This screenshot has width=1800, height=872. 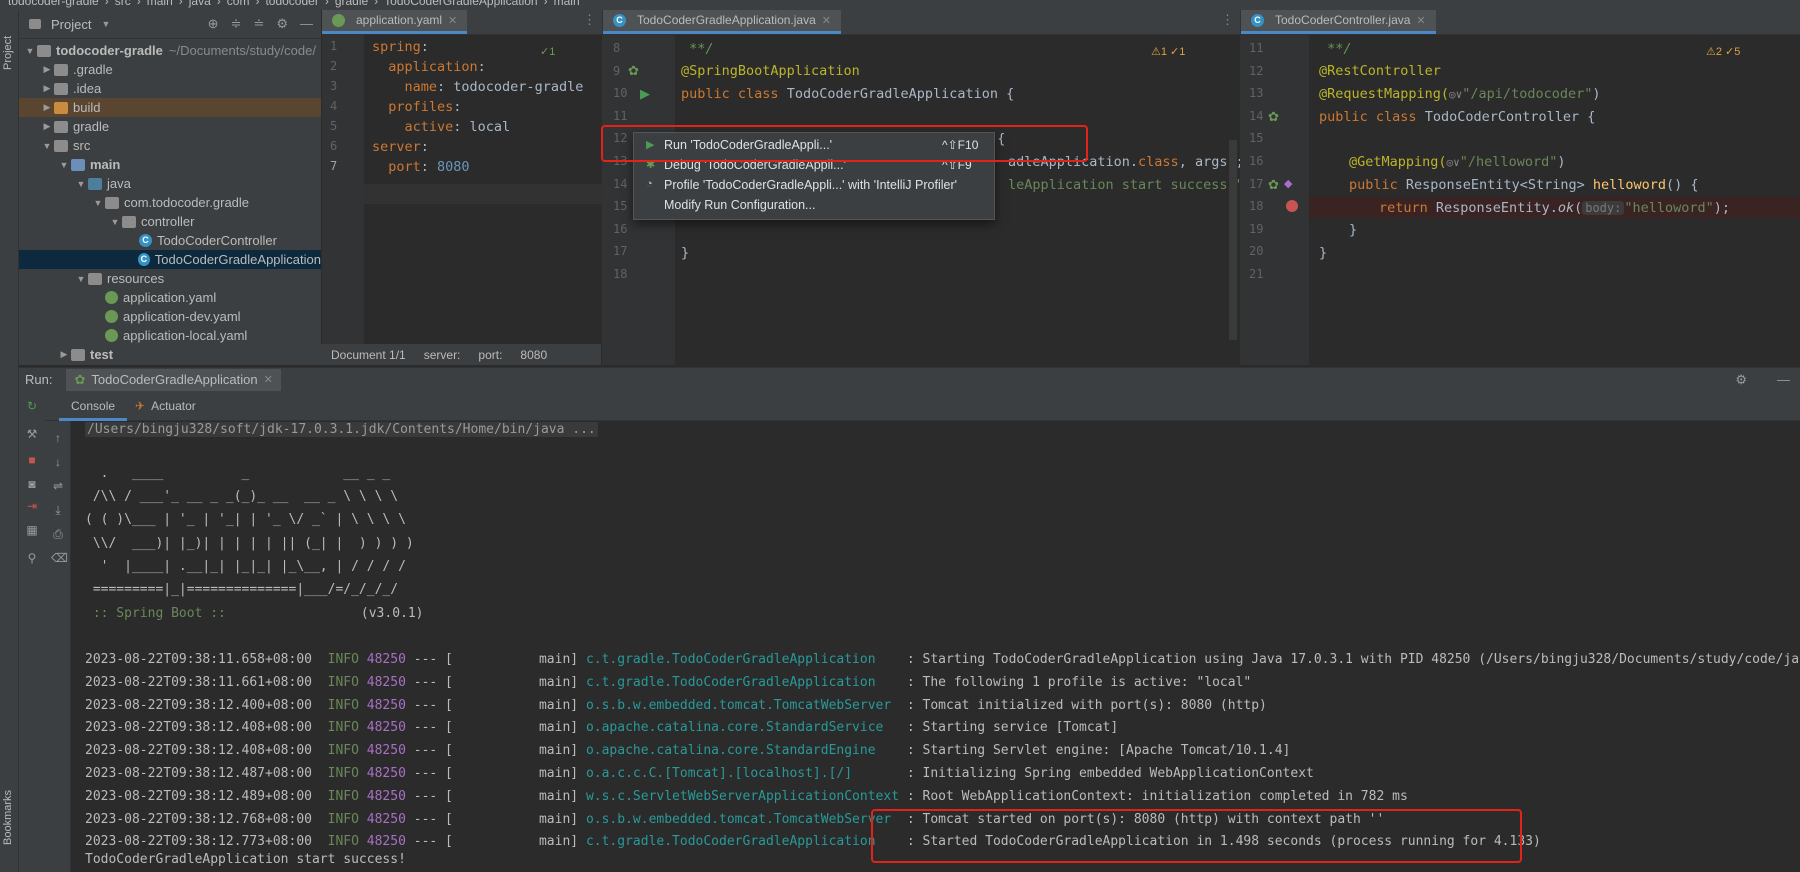 I want to click on camera-icon: ◙, so click(x=32, y=484).